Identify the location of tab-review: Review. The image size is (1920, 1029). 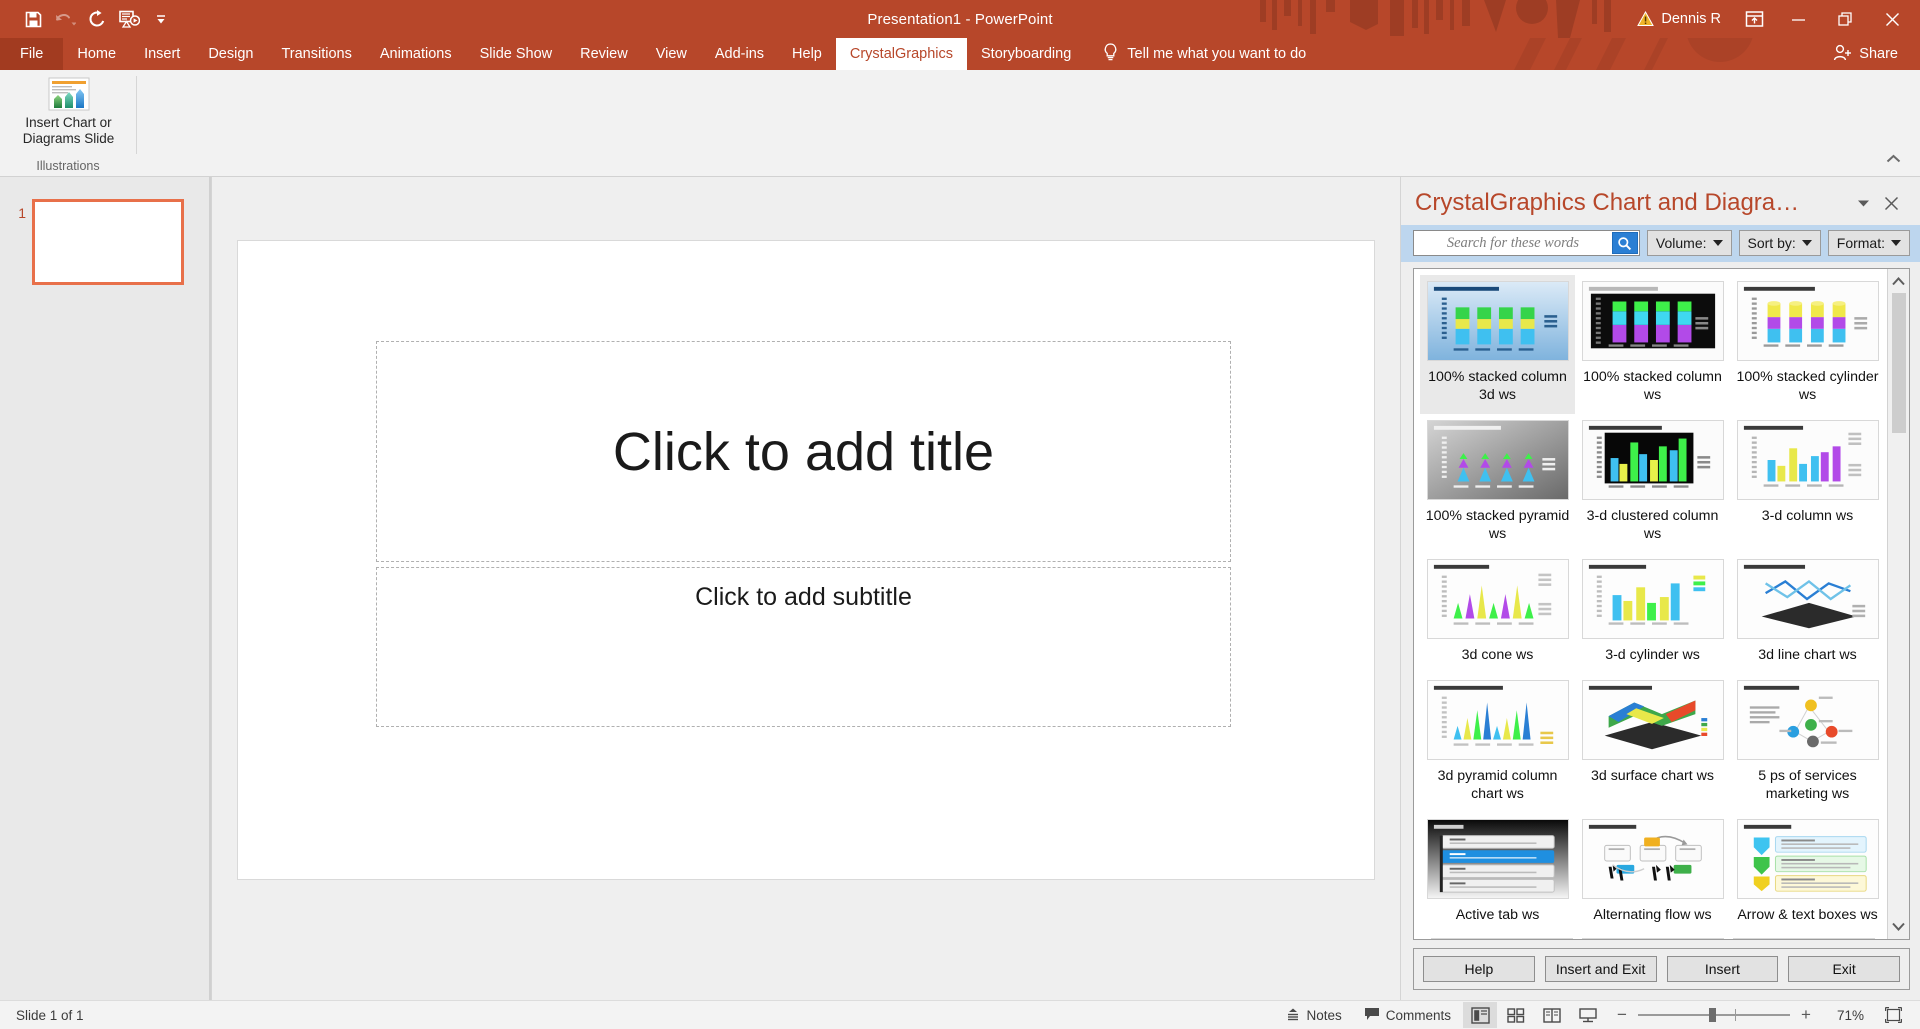
(604, 54).